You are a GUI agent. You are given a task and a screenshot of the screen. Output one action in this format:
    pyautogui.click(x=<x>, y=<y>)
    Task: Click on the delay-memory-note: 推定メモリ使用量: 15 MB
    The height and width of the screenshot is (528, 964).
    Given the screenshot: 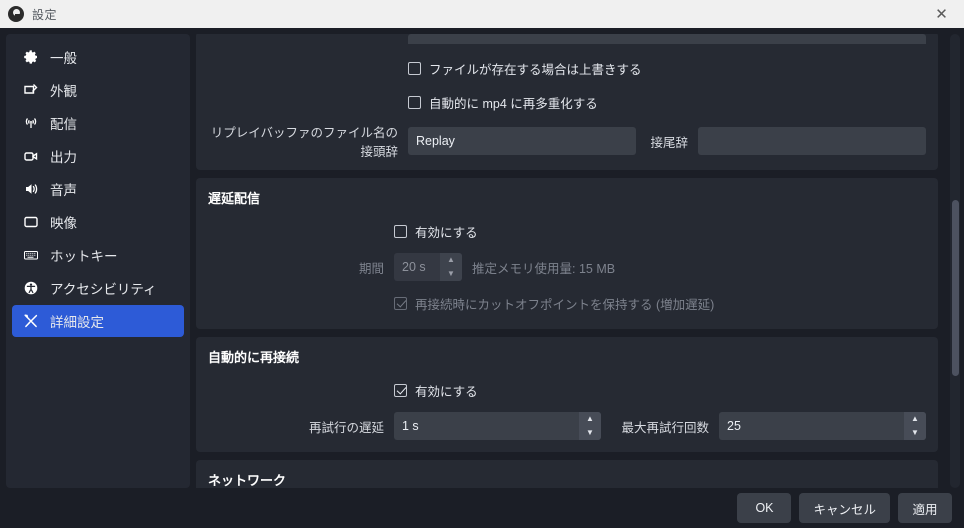 What is the action you would take?
    pyautogui.click(x=544, y=268)
    